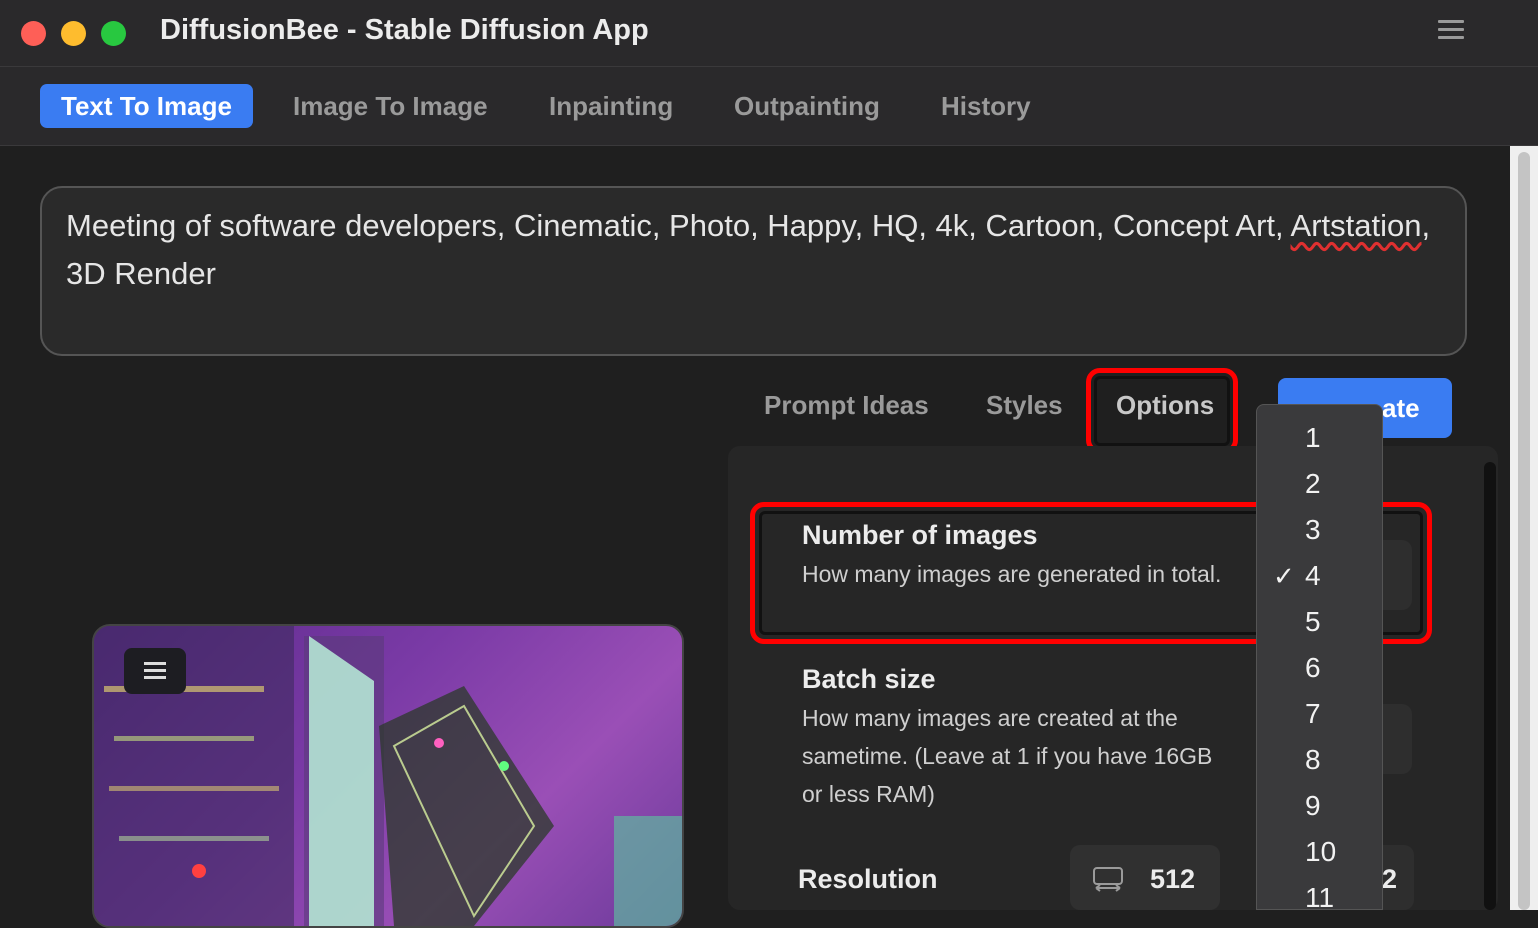 Image resolution: width=1538 pixels, height=928 pixels. What do you see at coordinates (155, 671) in the screenshot?
I see `image-menu-button` at bounding box center [155, 671].